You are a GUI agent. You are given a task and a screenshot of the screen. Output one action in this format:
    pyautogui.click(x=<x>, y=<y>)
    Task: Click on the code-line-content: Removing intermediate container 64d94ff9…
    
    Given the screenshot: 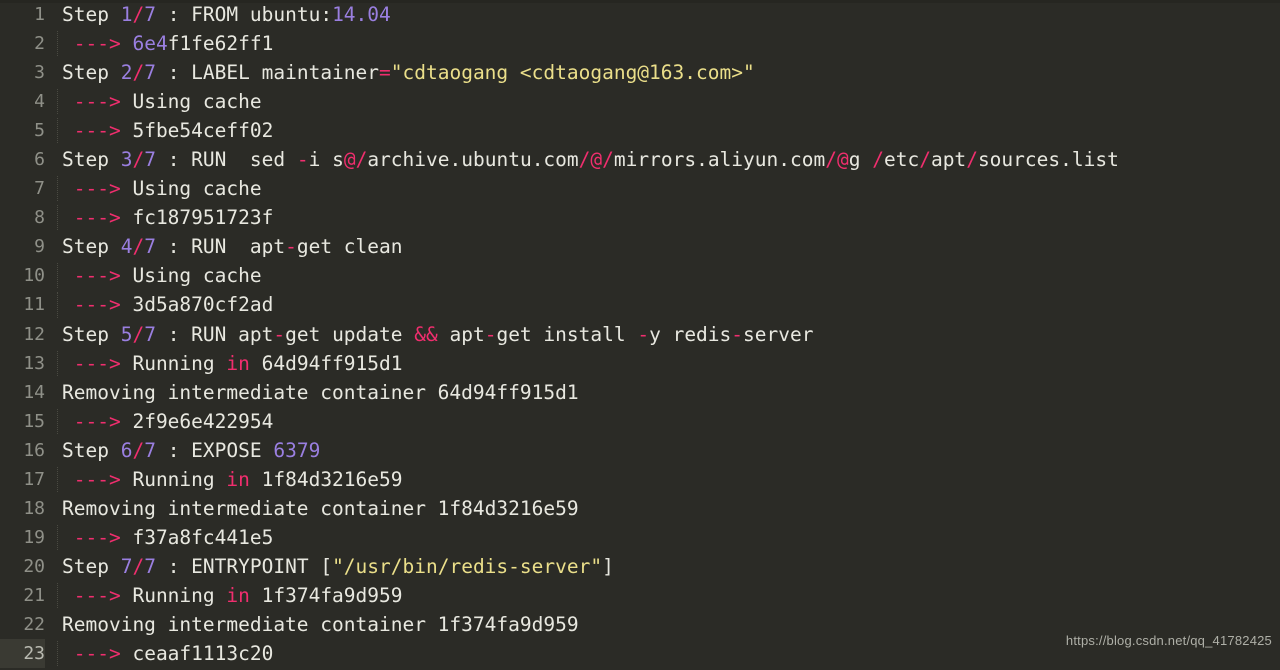 What is the action you would take?
    pyautogui.click(x=320, y=392)
    